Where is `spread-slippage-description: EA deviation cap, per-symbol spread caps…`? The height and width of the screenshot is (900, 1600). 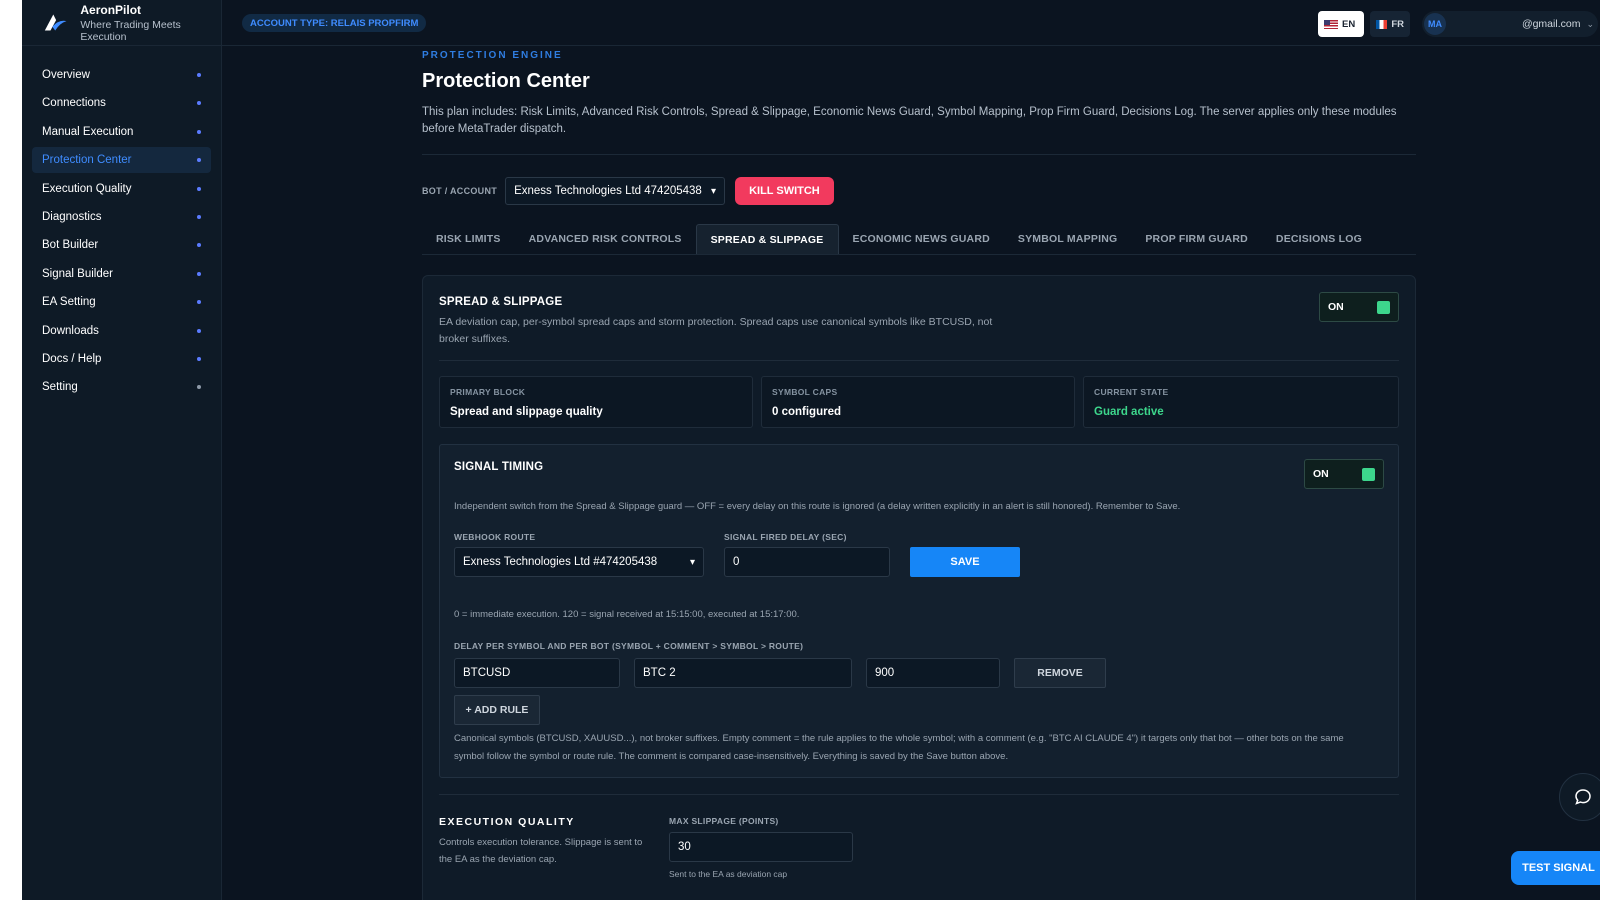
spread-slippage-description: EA deviation cap, per-symbol spread caps… is located at coordinates (716, 330).